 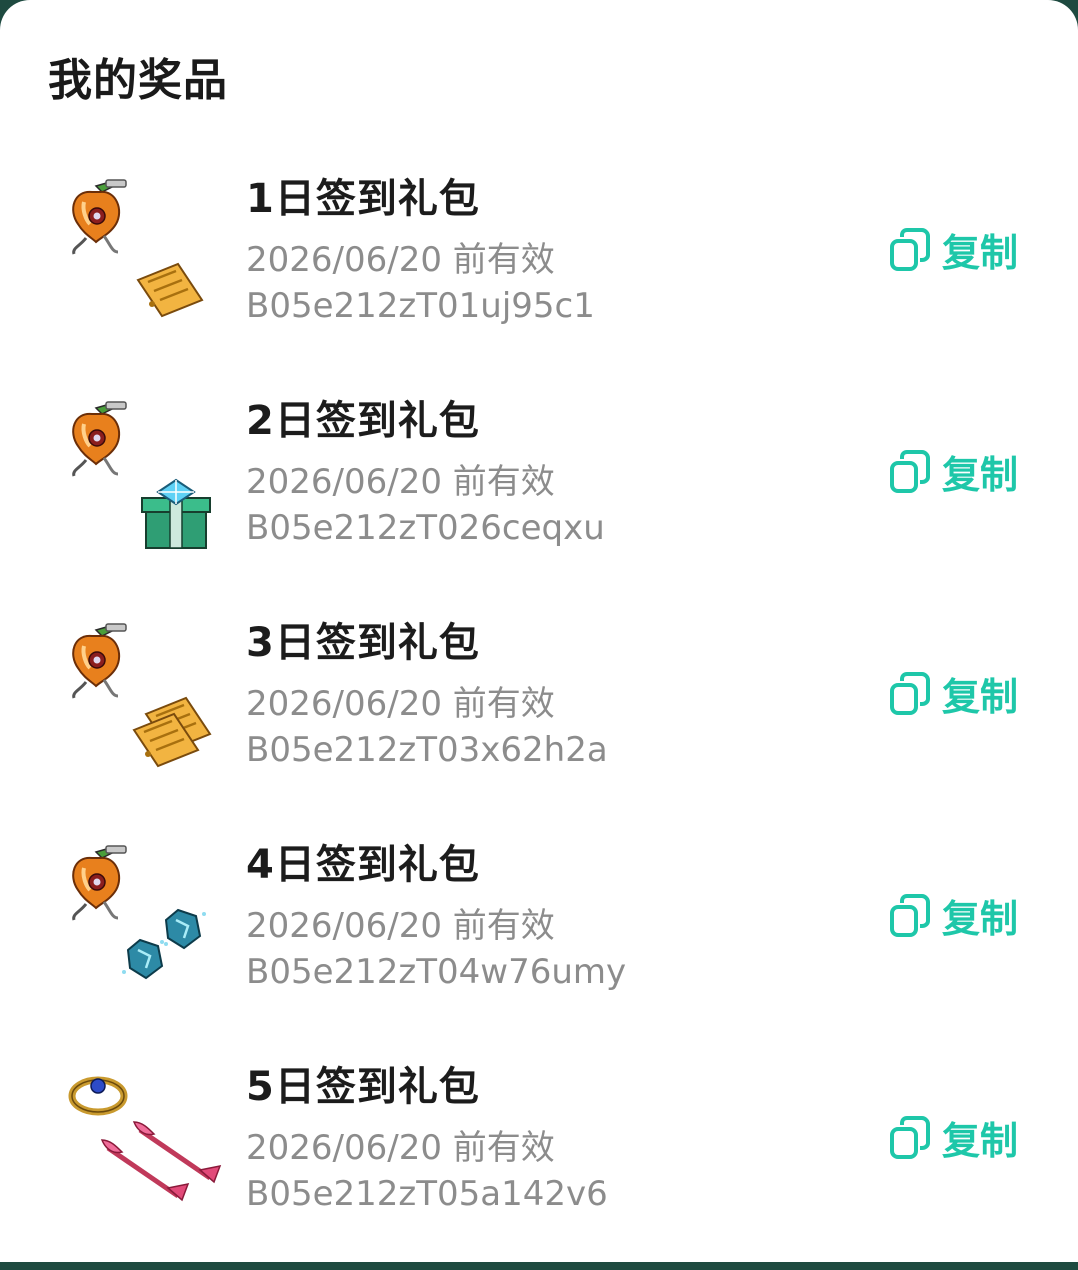 I want to click on prize-name: 3日签到礼包, so click(x=363, y=643).